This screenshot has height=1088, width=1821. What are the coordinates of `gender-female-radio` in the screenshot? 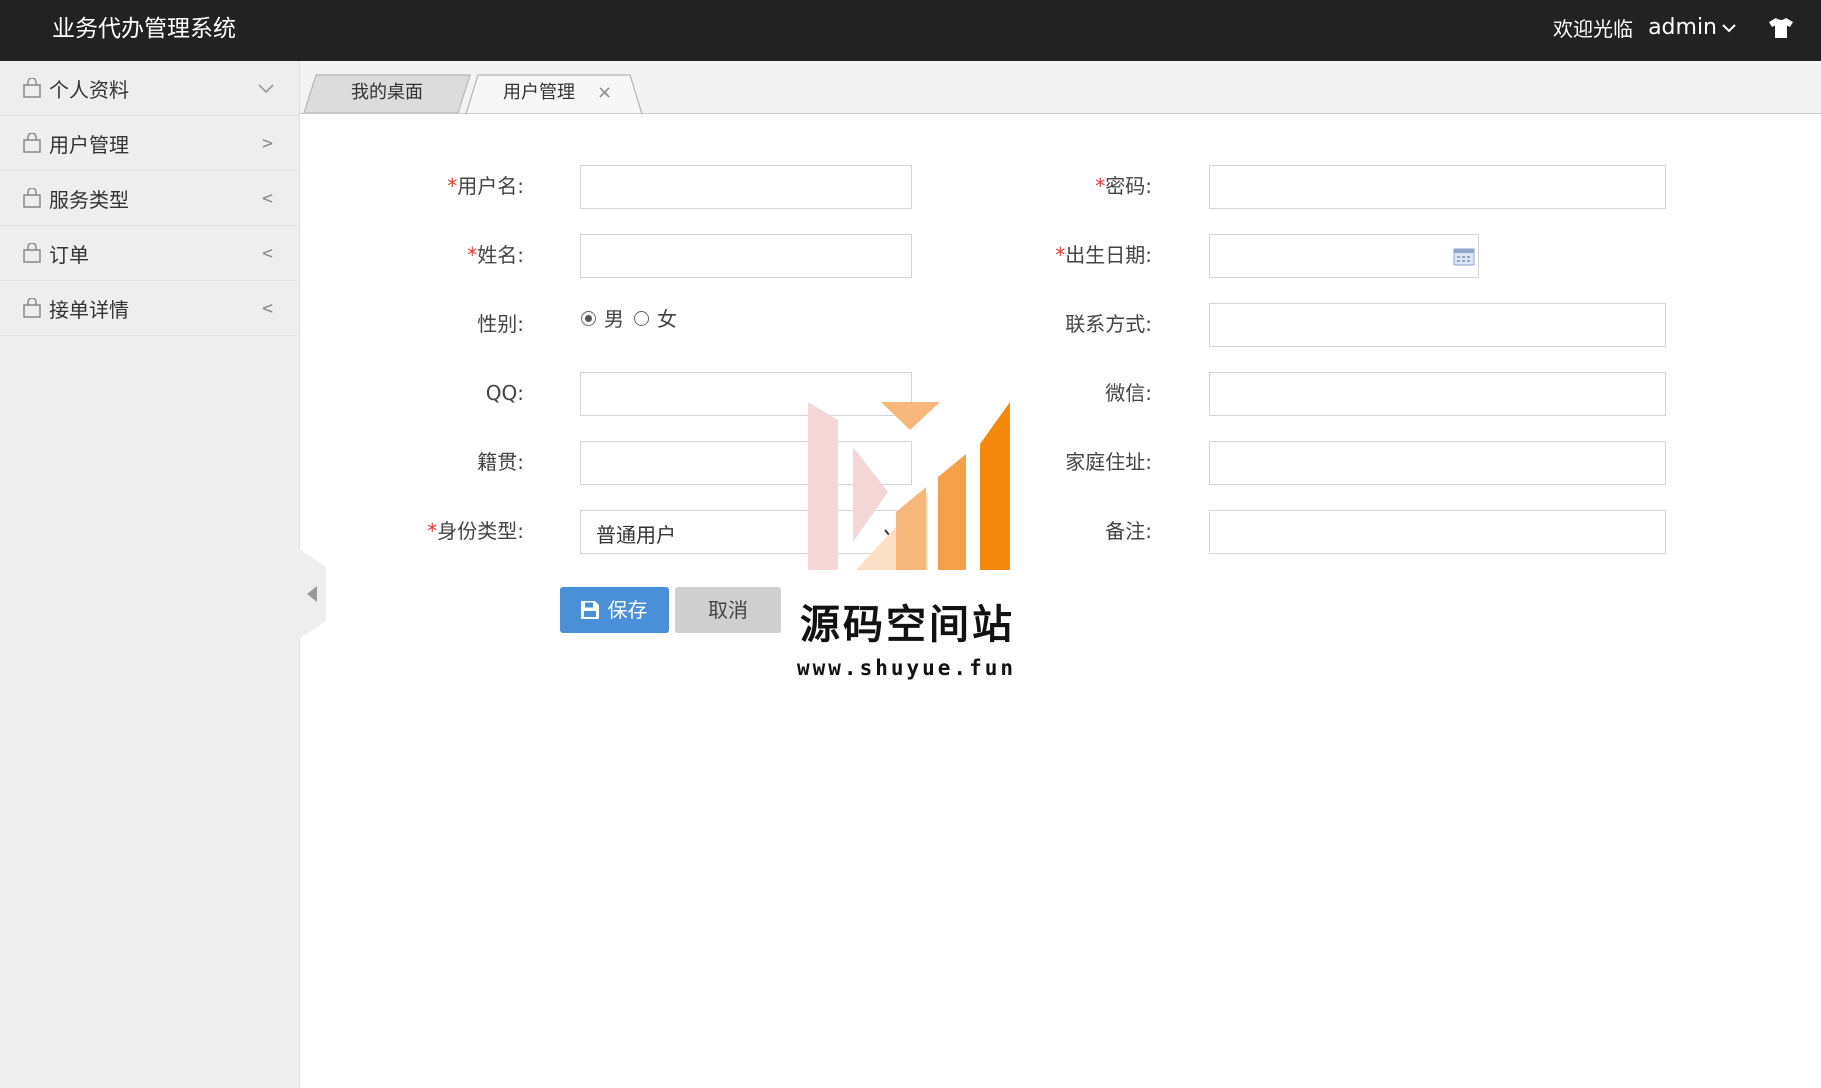 It's located at (641, 318).